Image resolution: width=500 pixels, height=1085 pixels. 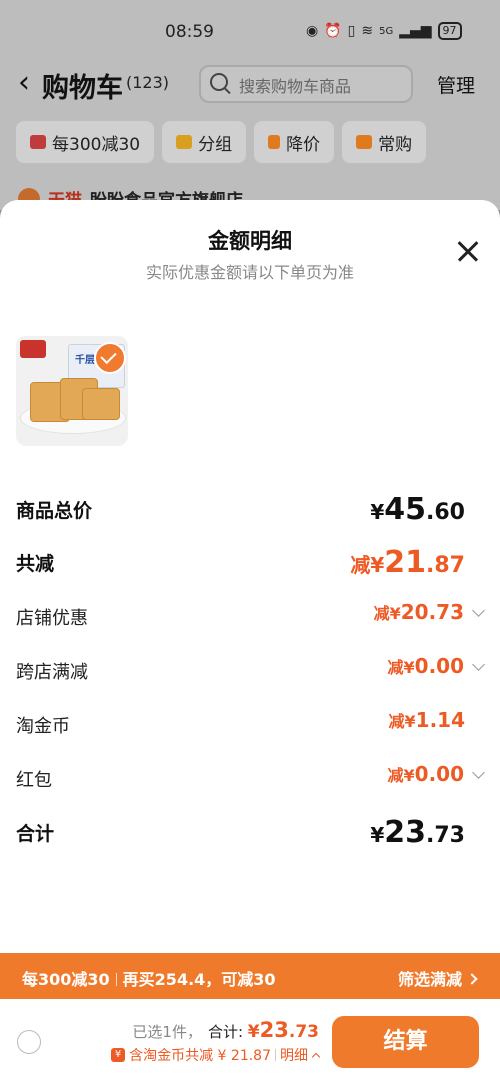 I want to click on cracker-shape, so click(x=101, y=404).